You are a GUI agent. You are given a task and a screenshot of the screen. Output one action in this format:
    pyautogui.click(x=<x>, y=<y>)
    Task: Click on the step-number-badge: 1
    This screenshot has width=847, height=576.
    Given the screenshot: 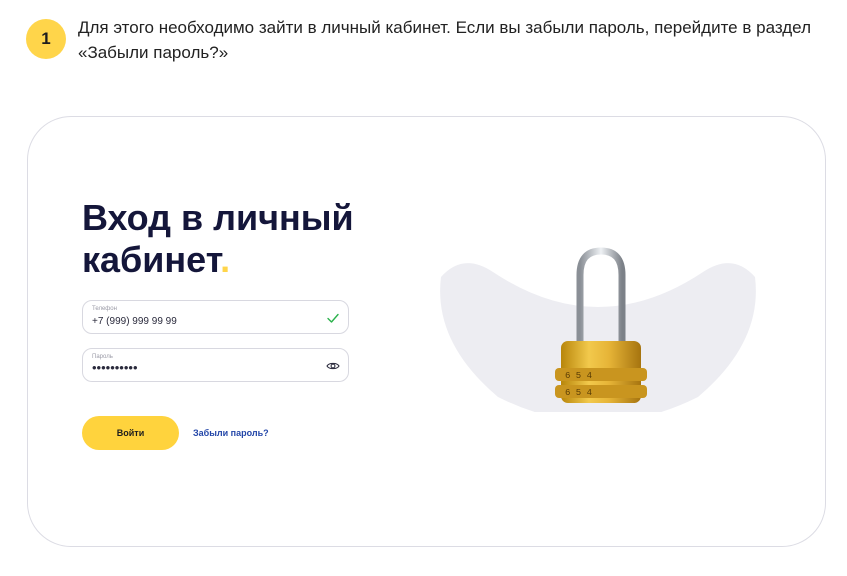 What is the action you would take?
    pyautogui.click(x=46, y=39)
    